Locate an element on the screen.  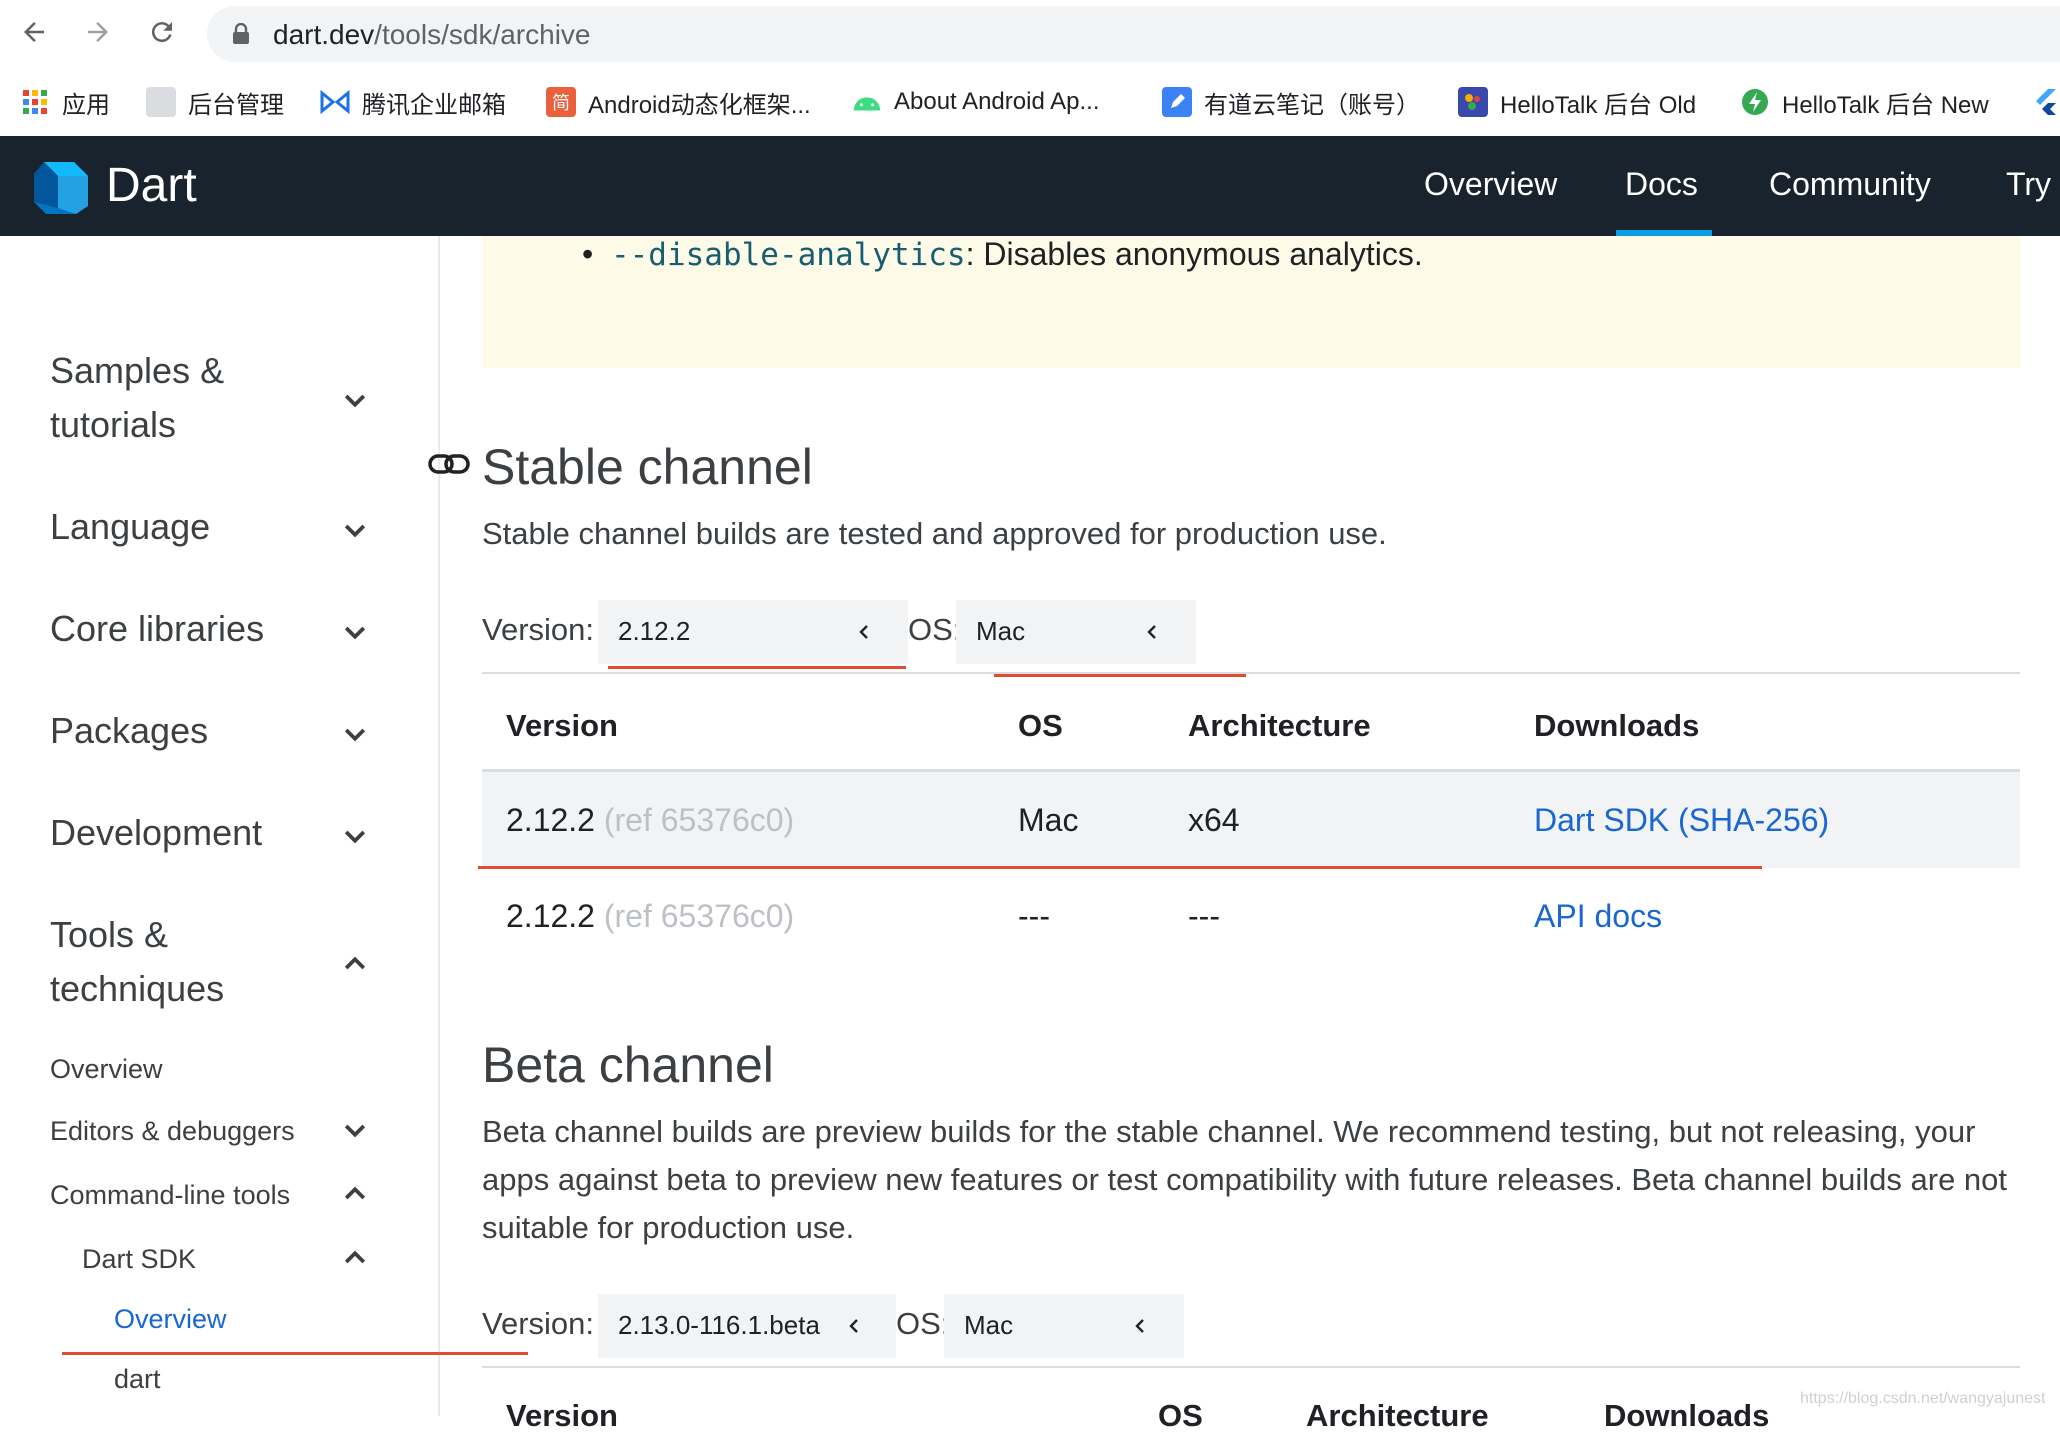
beta-os-label: OS: is located at coordinates (923, 1323).